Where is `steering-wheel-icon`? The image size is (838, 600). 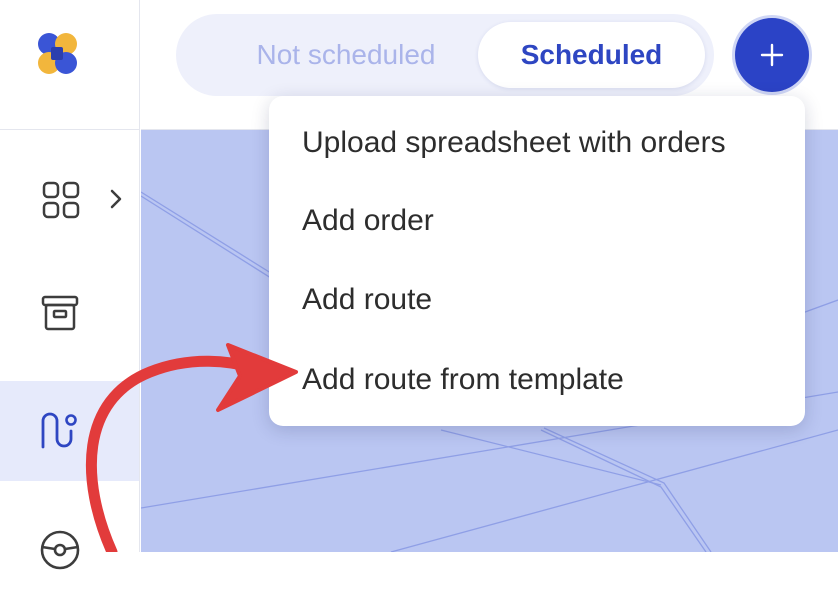 steering-wheel-icon is located at coordinates (60, 550).